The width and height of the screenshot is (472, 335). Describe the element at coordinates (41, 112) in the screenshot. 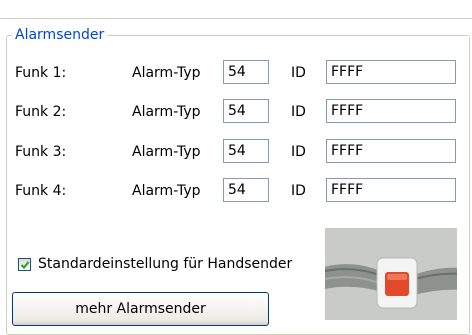

I see `funk-label: Funk 2:` at that location.